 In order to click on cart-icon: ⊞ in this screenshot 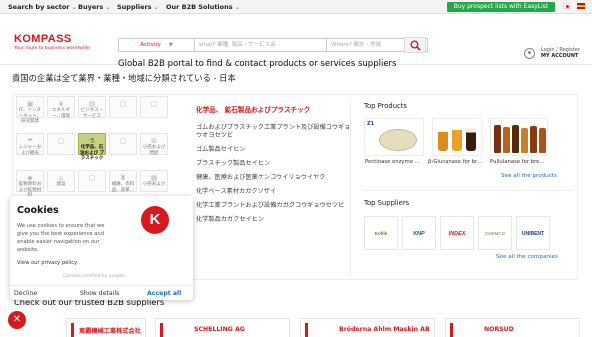, I will do `click(154, 141)`.